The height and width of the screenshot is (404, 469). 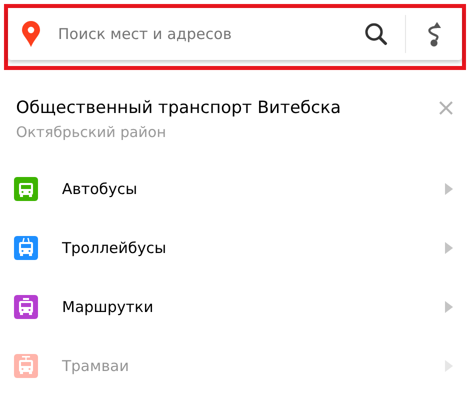 What do you see at coordinates (92, 133) in the screenshot?
I see `panel-subtitle: Октябрьский район` at bounding box center [92, 133].